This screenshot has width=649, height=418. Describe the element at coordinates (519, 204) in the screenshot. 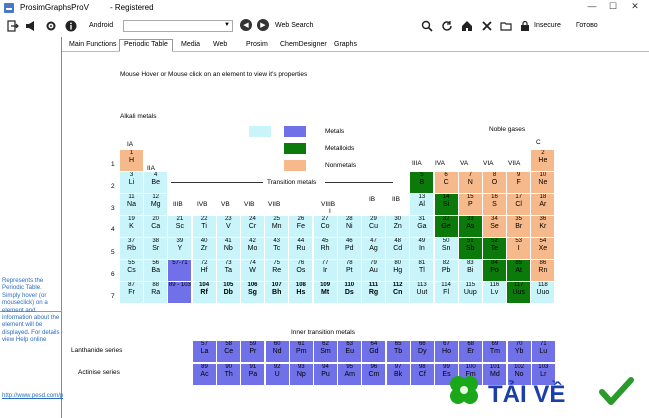

I see `element-cell: 17 Cl` at that location.